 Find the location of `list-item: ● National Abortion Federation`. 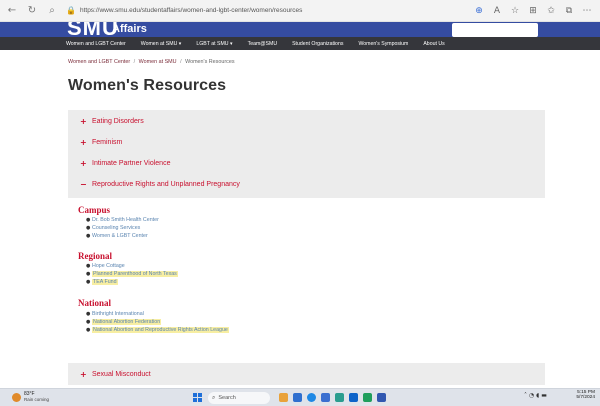

list-item: ● National Abortion Federation is located at coordinates (157, 322).